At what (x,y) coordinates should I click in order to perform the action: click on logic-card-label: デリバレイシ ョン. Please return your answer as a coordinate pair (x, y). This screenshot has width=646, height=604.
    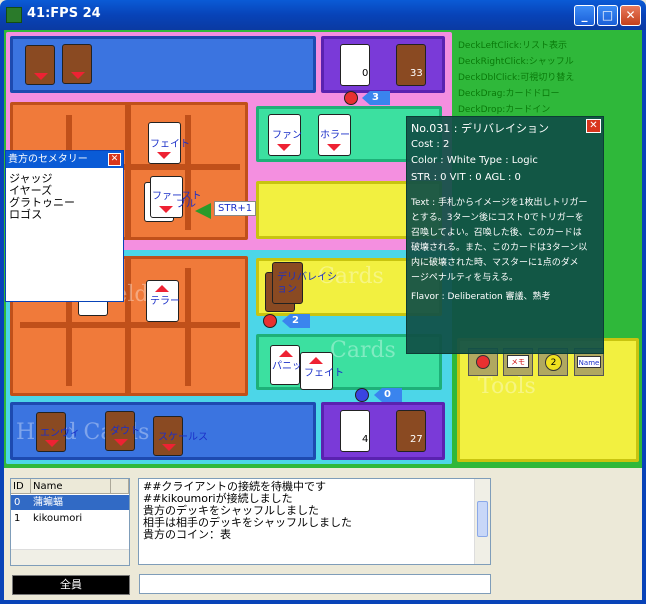
    Looking at the image, I should click on (307, 283).